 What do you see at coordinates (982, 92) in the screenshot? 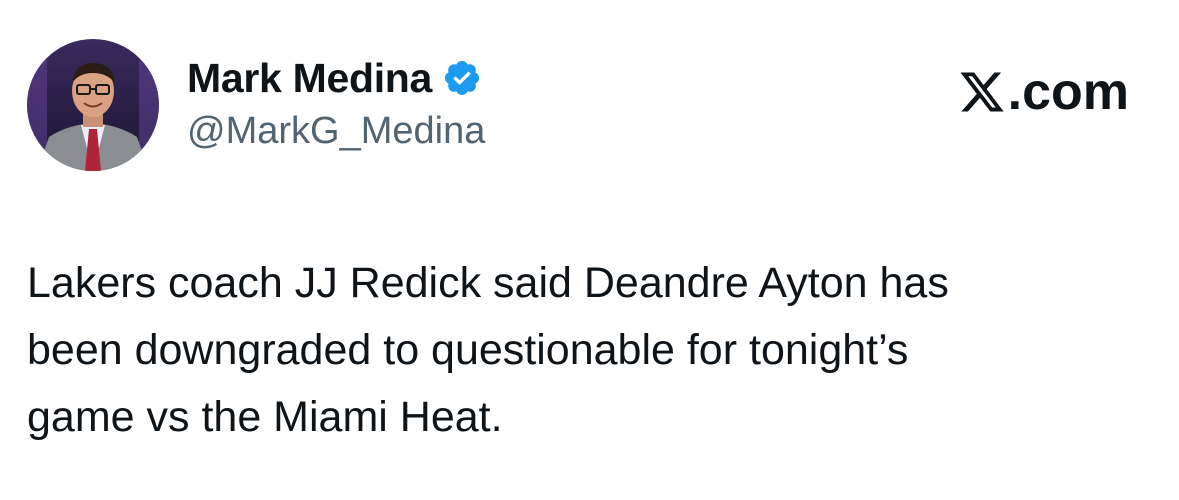
I see `x-logo-icon` at bounding box center [982, 92].